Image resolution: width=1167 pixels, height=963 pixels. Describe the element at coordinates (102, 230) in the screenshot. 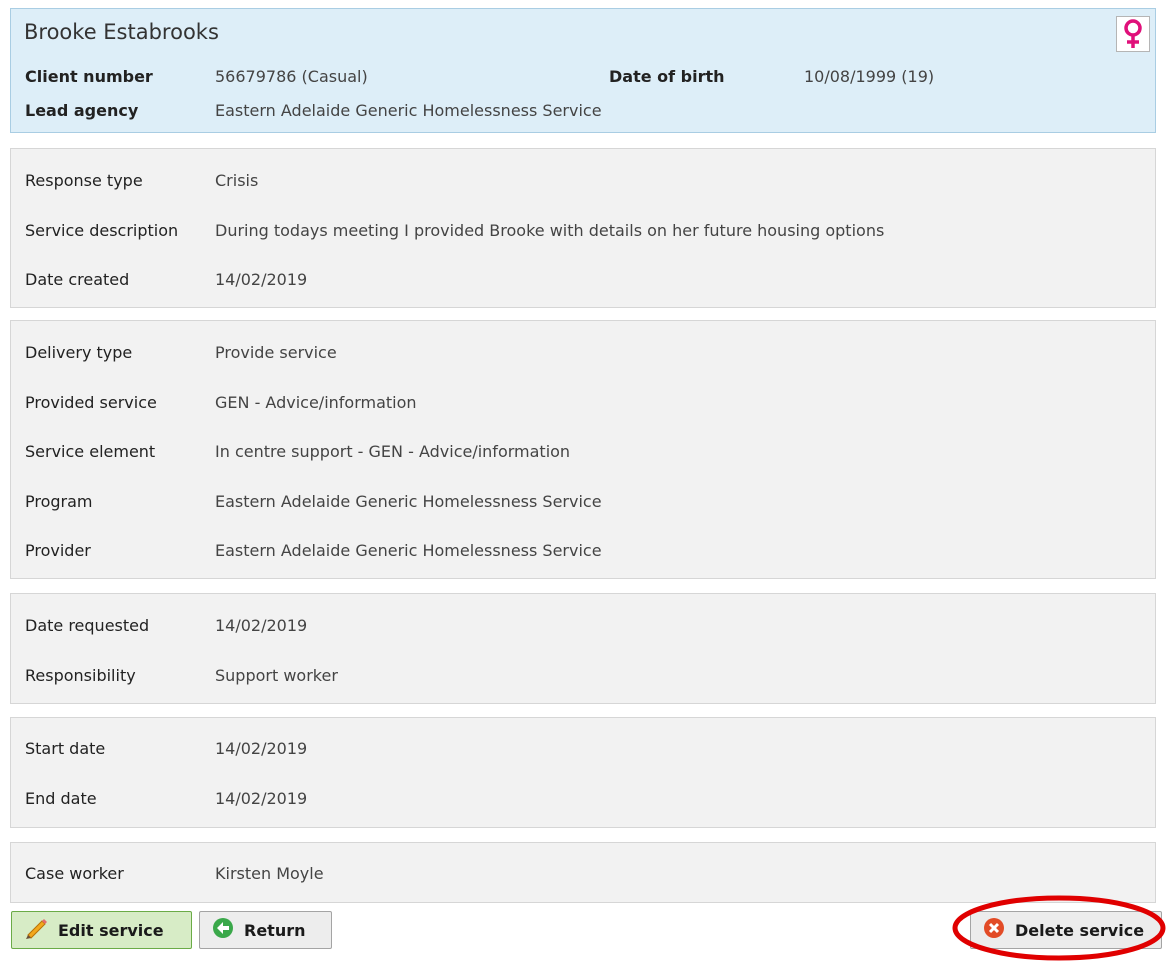

I see `service-description-label: Service description` at that location.